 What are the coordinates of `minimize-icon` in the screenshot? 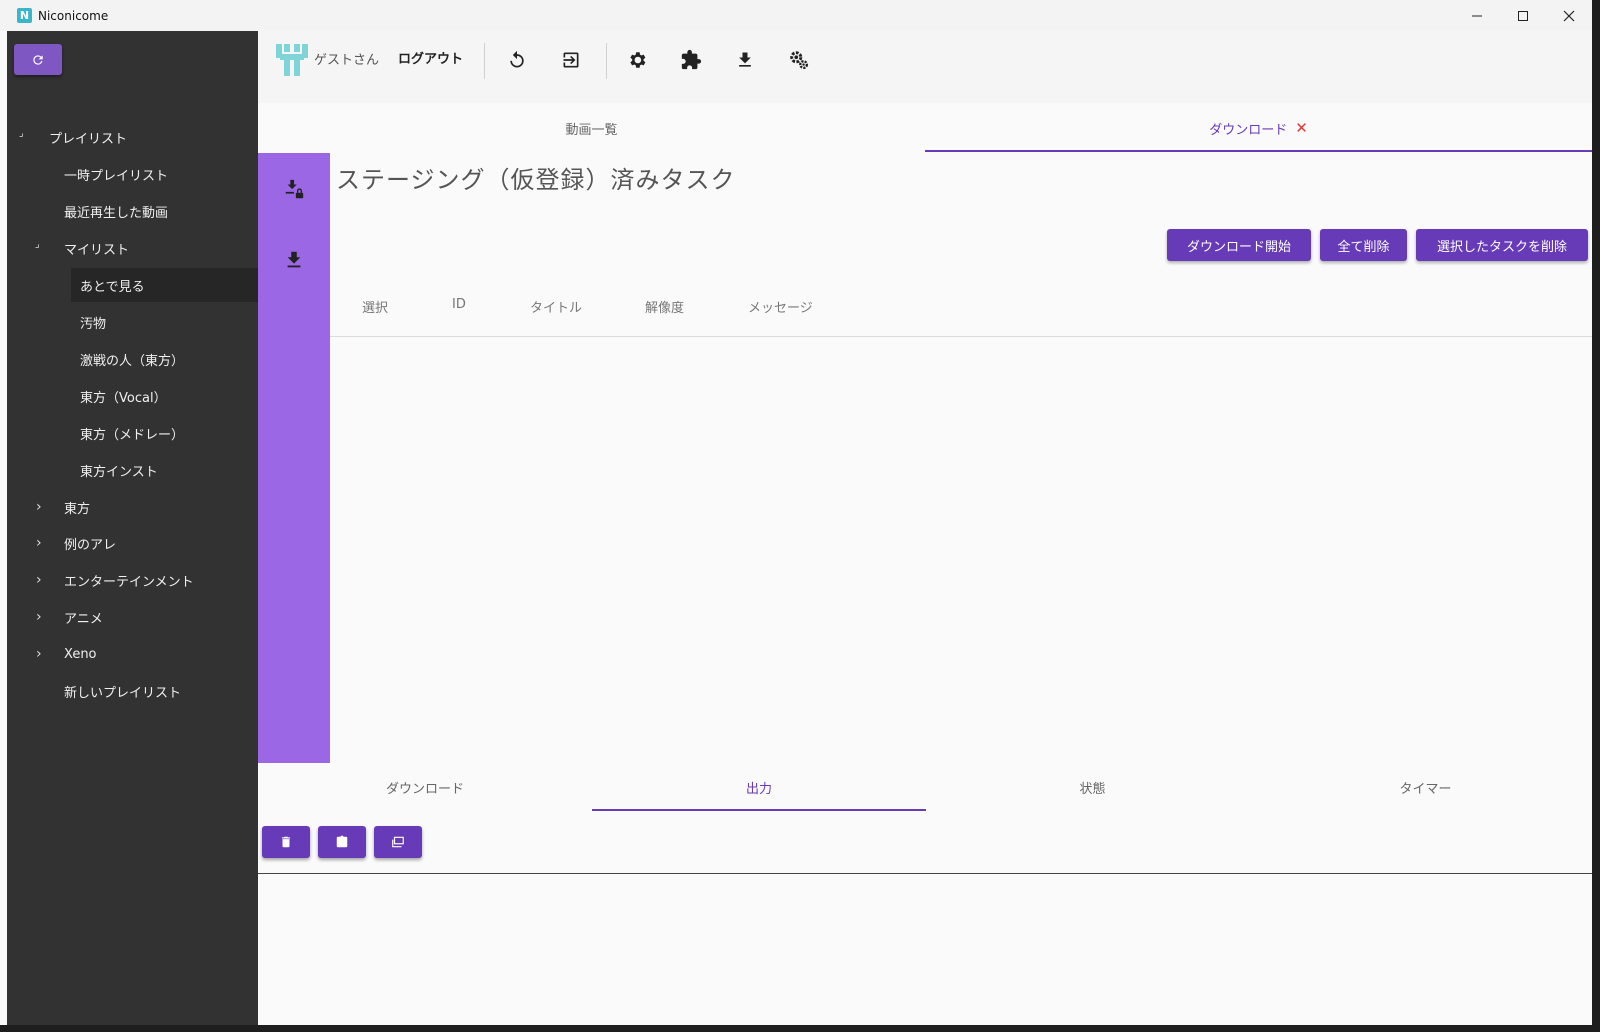 It's located at (1477, 15).